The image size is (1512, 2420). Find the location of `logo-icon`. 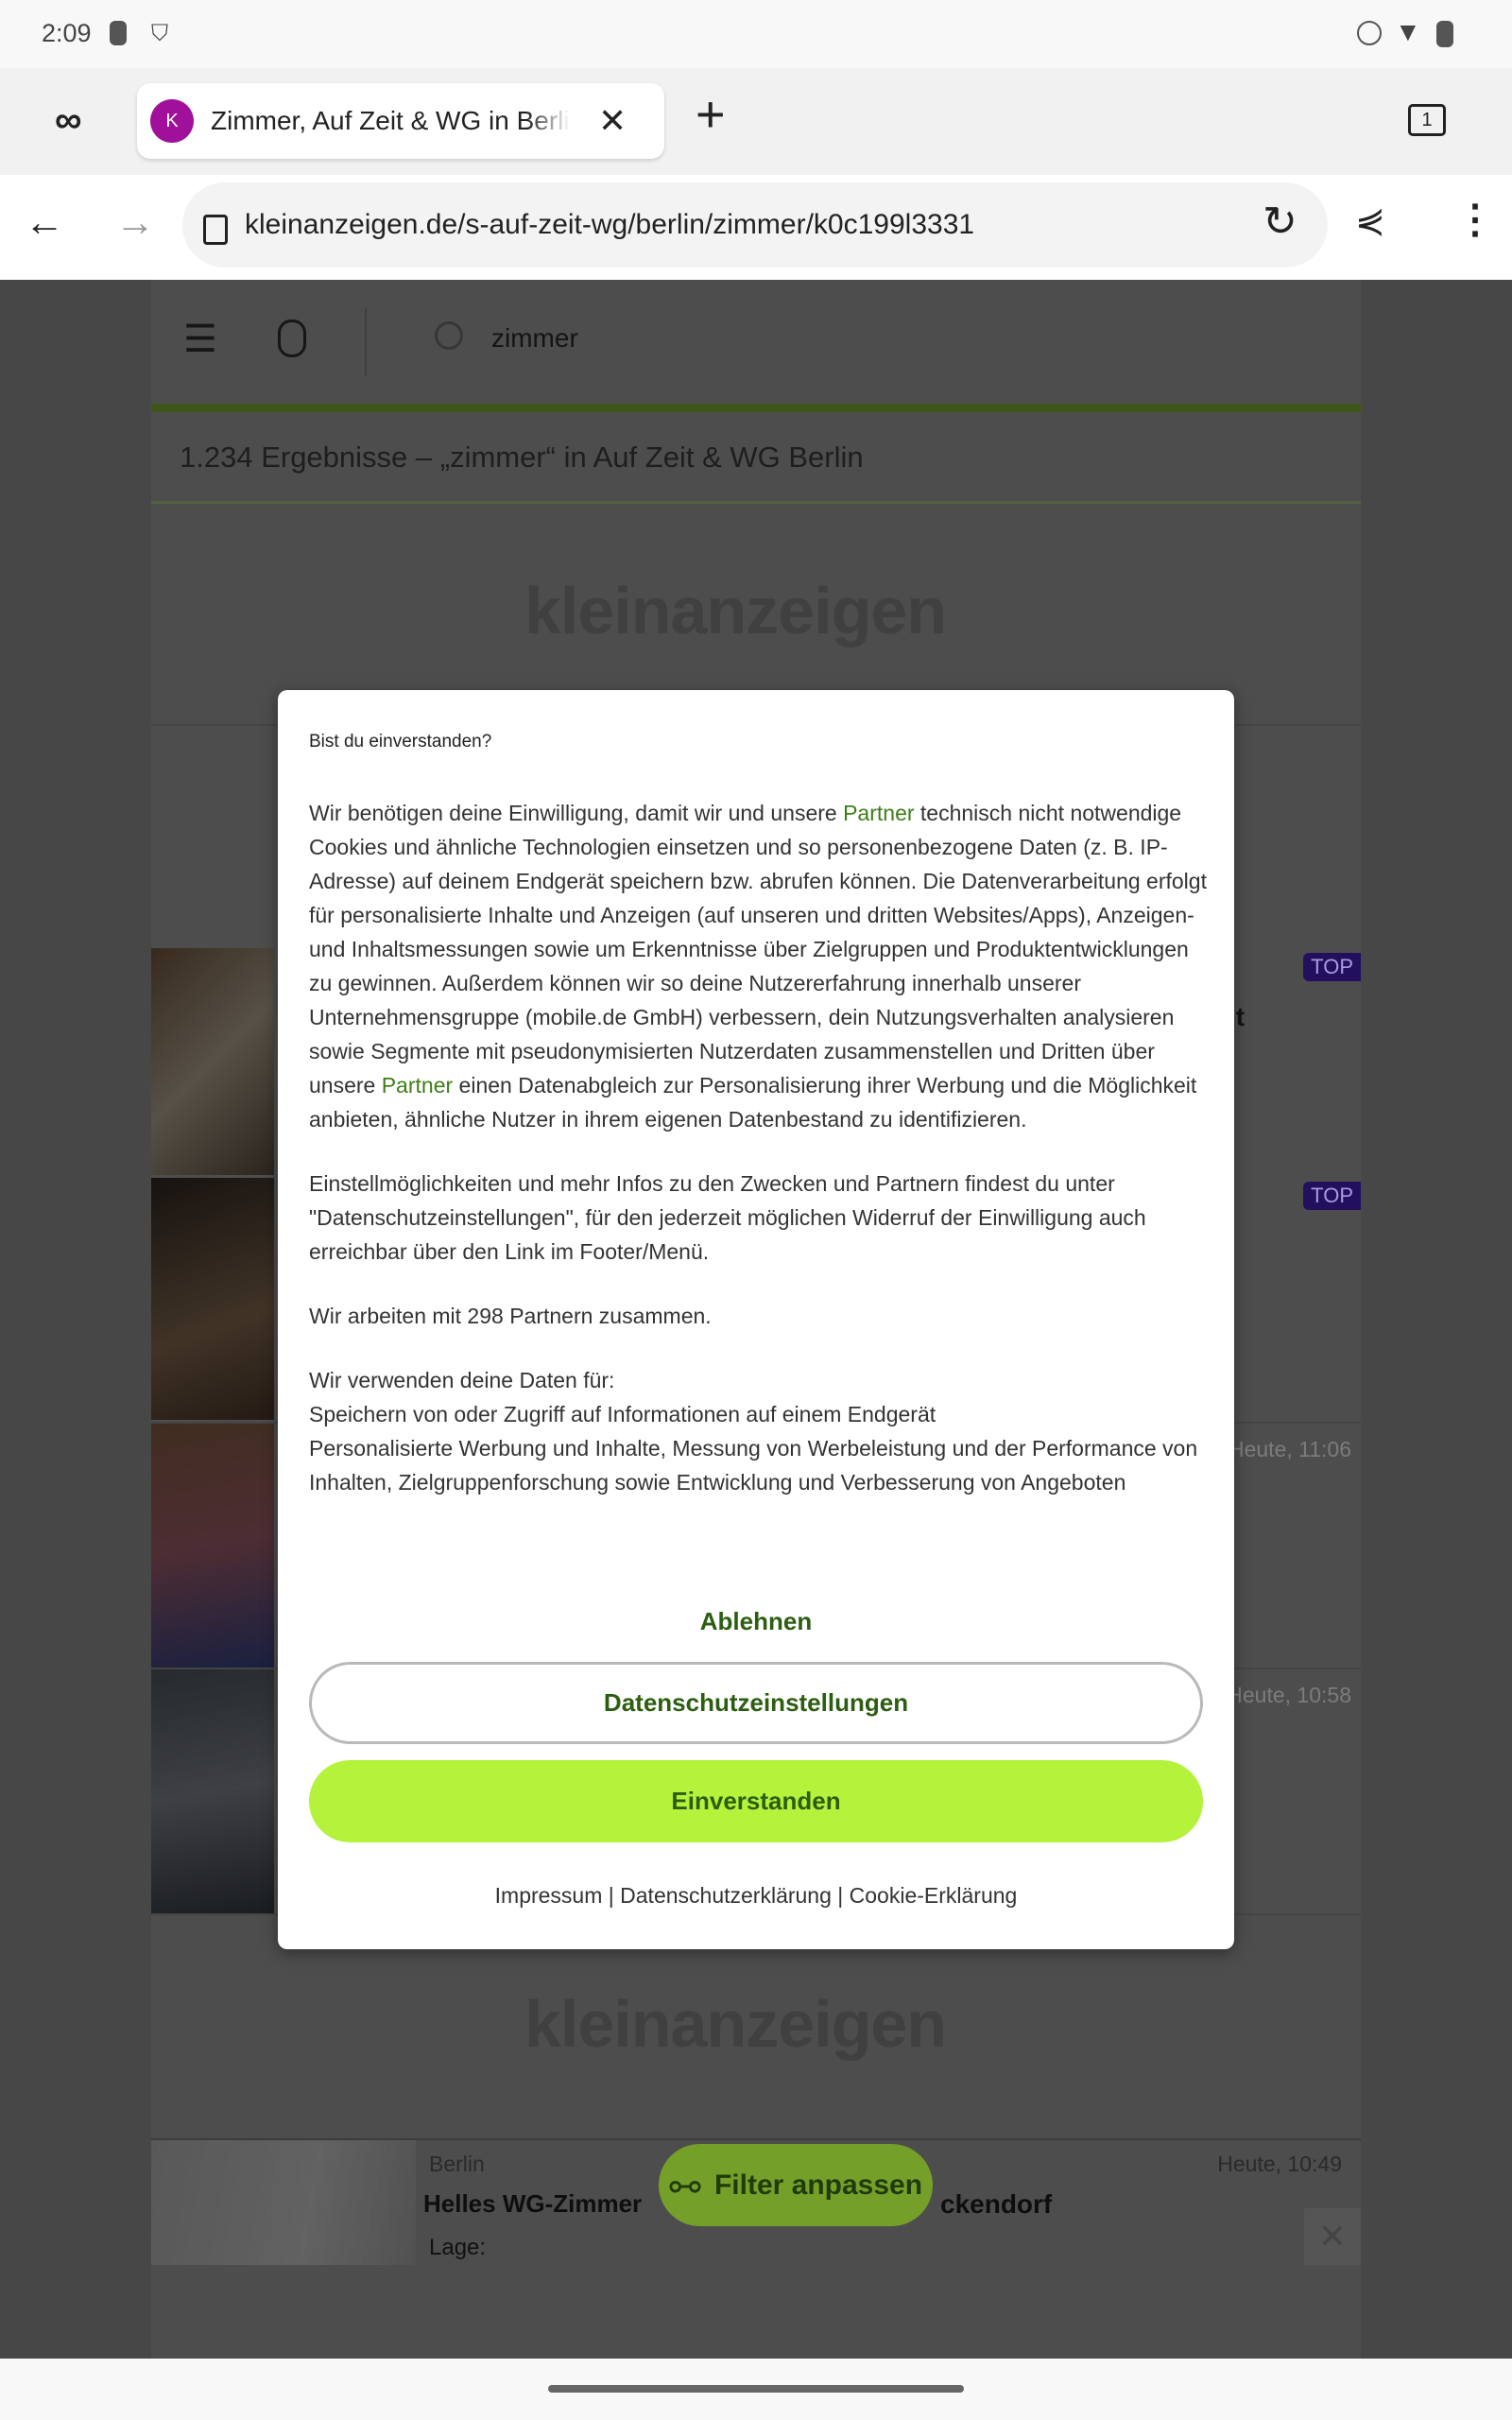

logo-icon is located at coordinates (292, 338).